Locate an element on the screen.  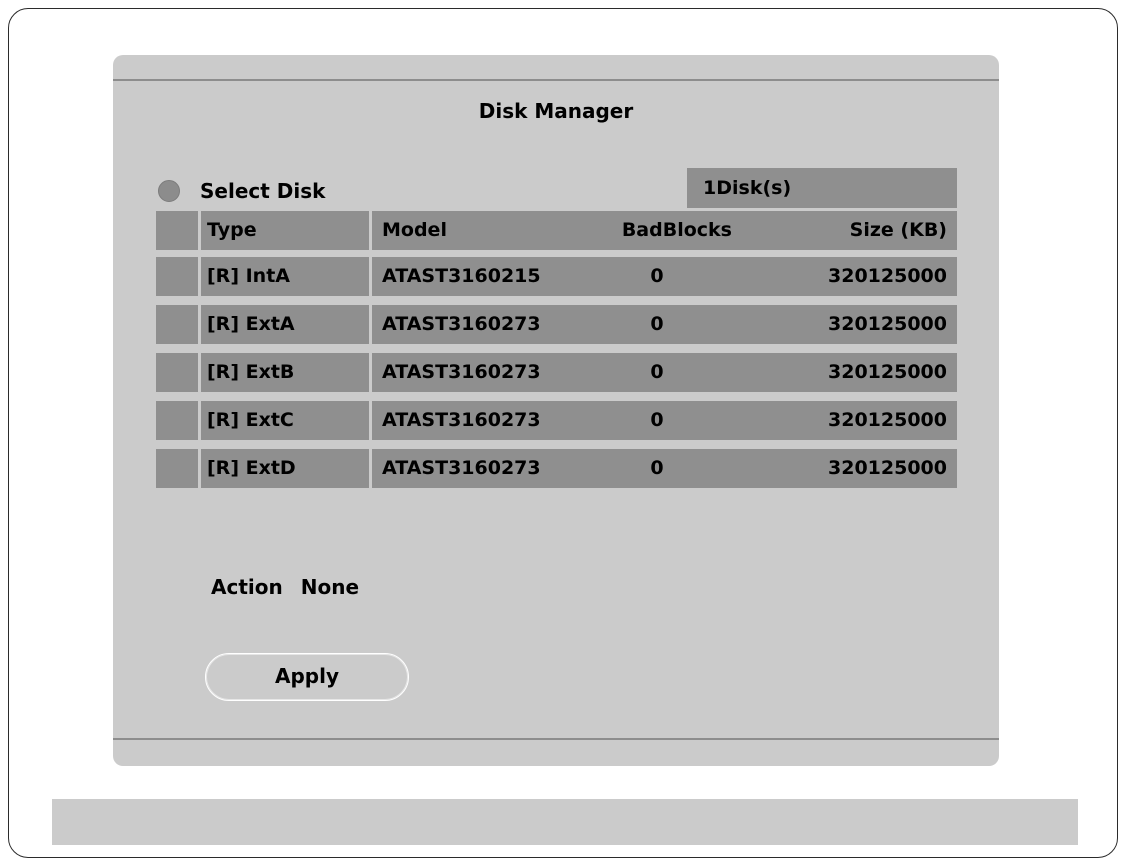
dialog-title: Disk Manager is located at coordinates (556, 111).